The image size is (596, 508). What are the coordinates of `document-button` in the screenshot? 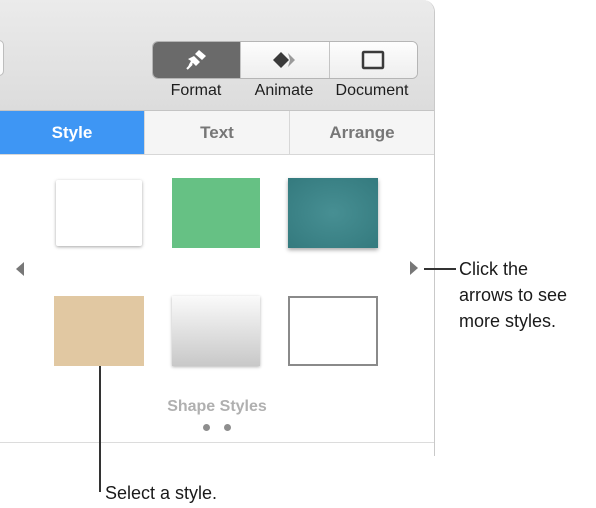 It's located at (373, 60).